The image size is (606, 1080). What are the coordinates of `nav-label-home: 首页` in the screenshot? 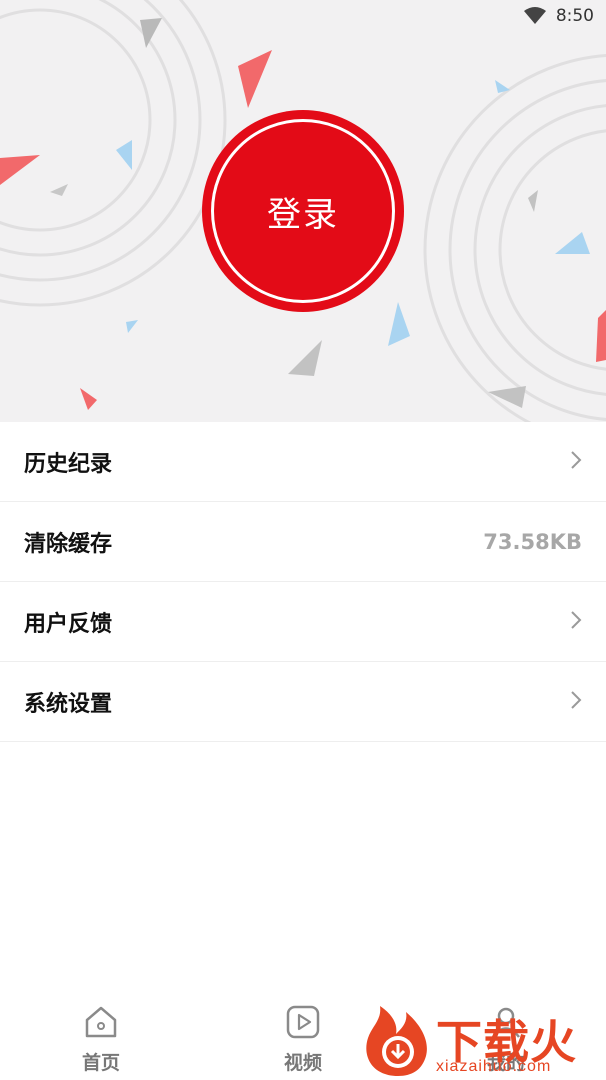 It's located at (100, 1063).